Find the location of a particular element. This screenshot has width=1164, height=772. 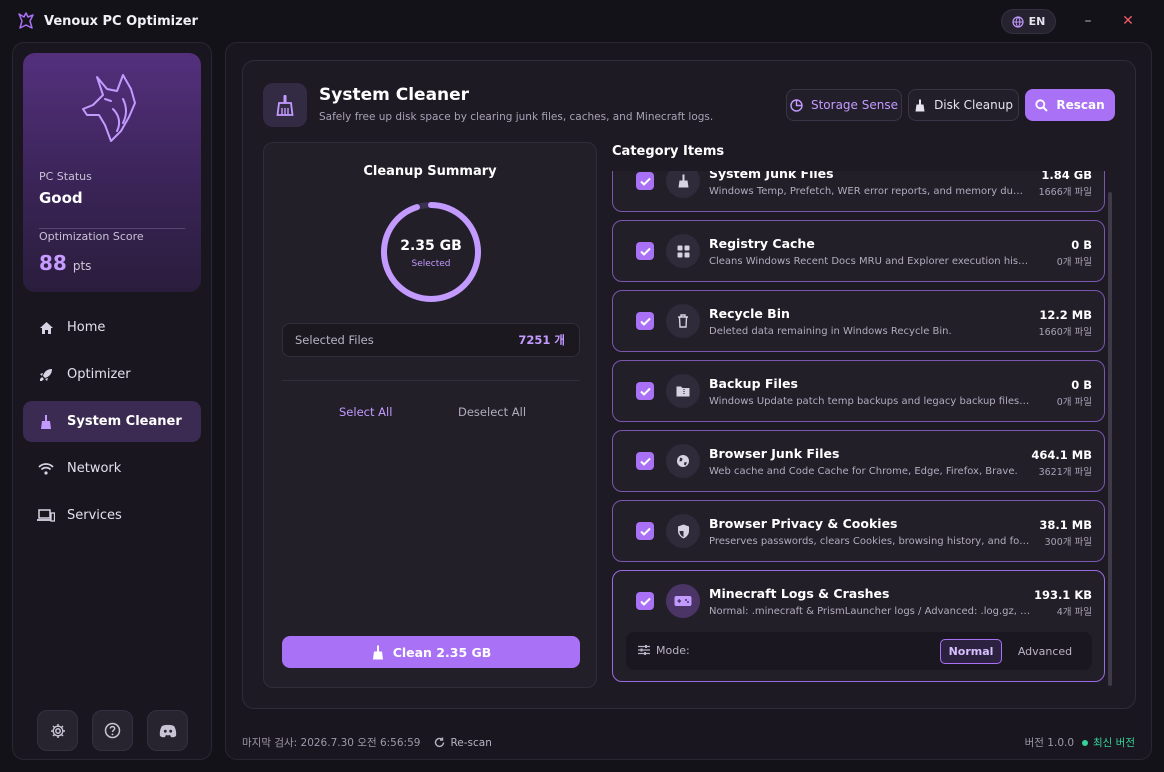

rescan-button: Rescan is located at coordinates (1070, 105).